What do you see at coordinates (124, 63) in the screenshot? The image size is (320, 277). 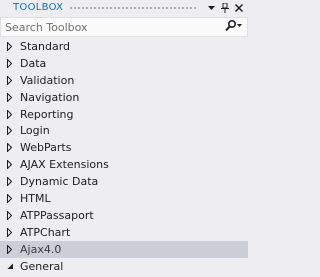 I see `category-data: Data` at bounding box center [124, 63].